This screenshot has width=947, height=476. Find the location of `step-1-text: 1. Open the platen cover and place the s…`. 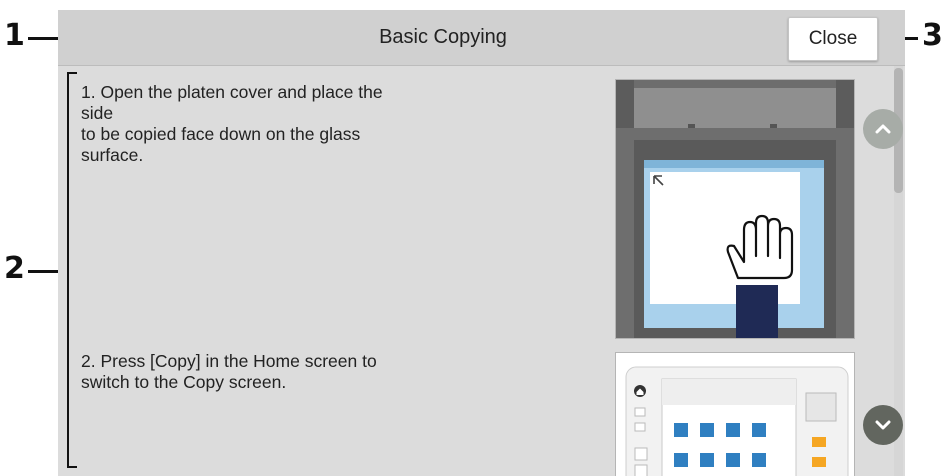

step-1-text: 1. Open the platen cover and place the s… is located at coordinates (232, 123).